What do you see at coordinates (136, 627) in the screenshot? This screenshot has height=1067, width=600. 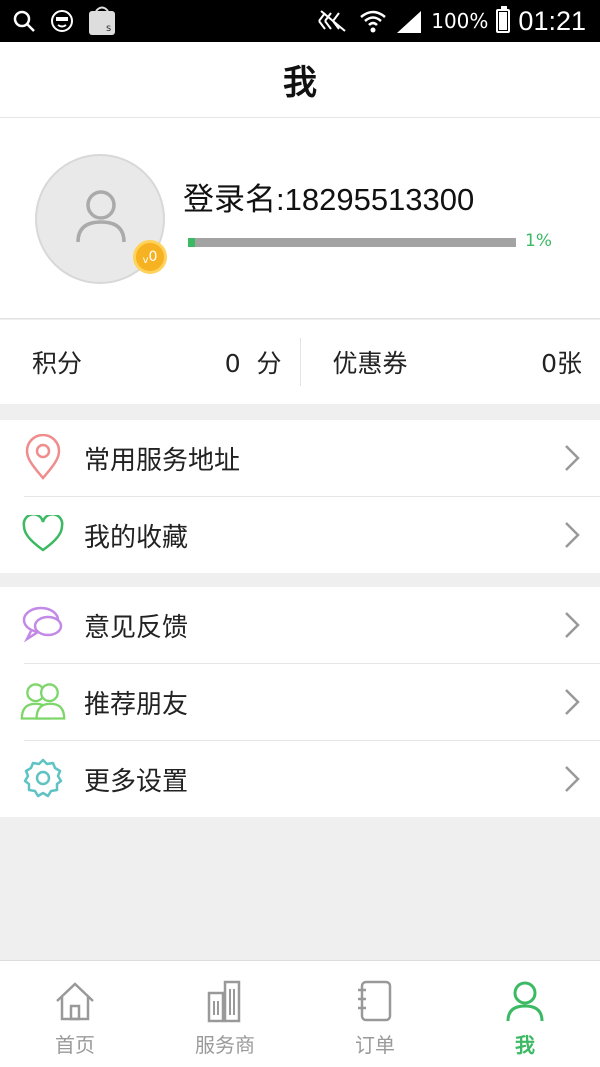 I see `menu-item-label: 意见反馈` at bounding box center [136, 627].